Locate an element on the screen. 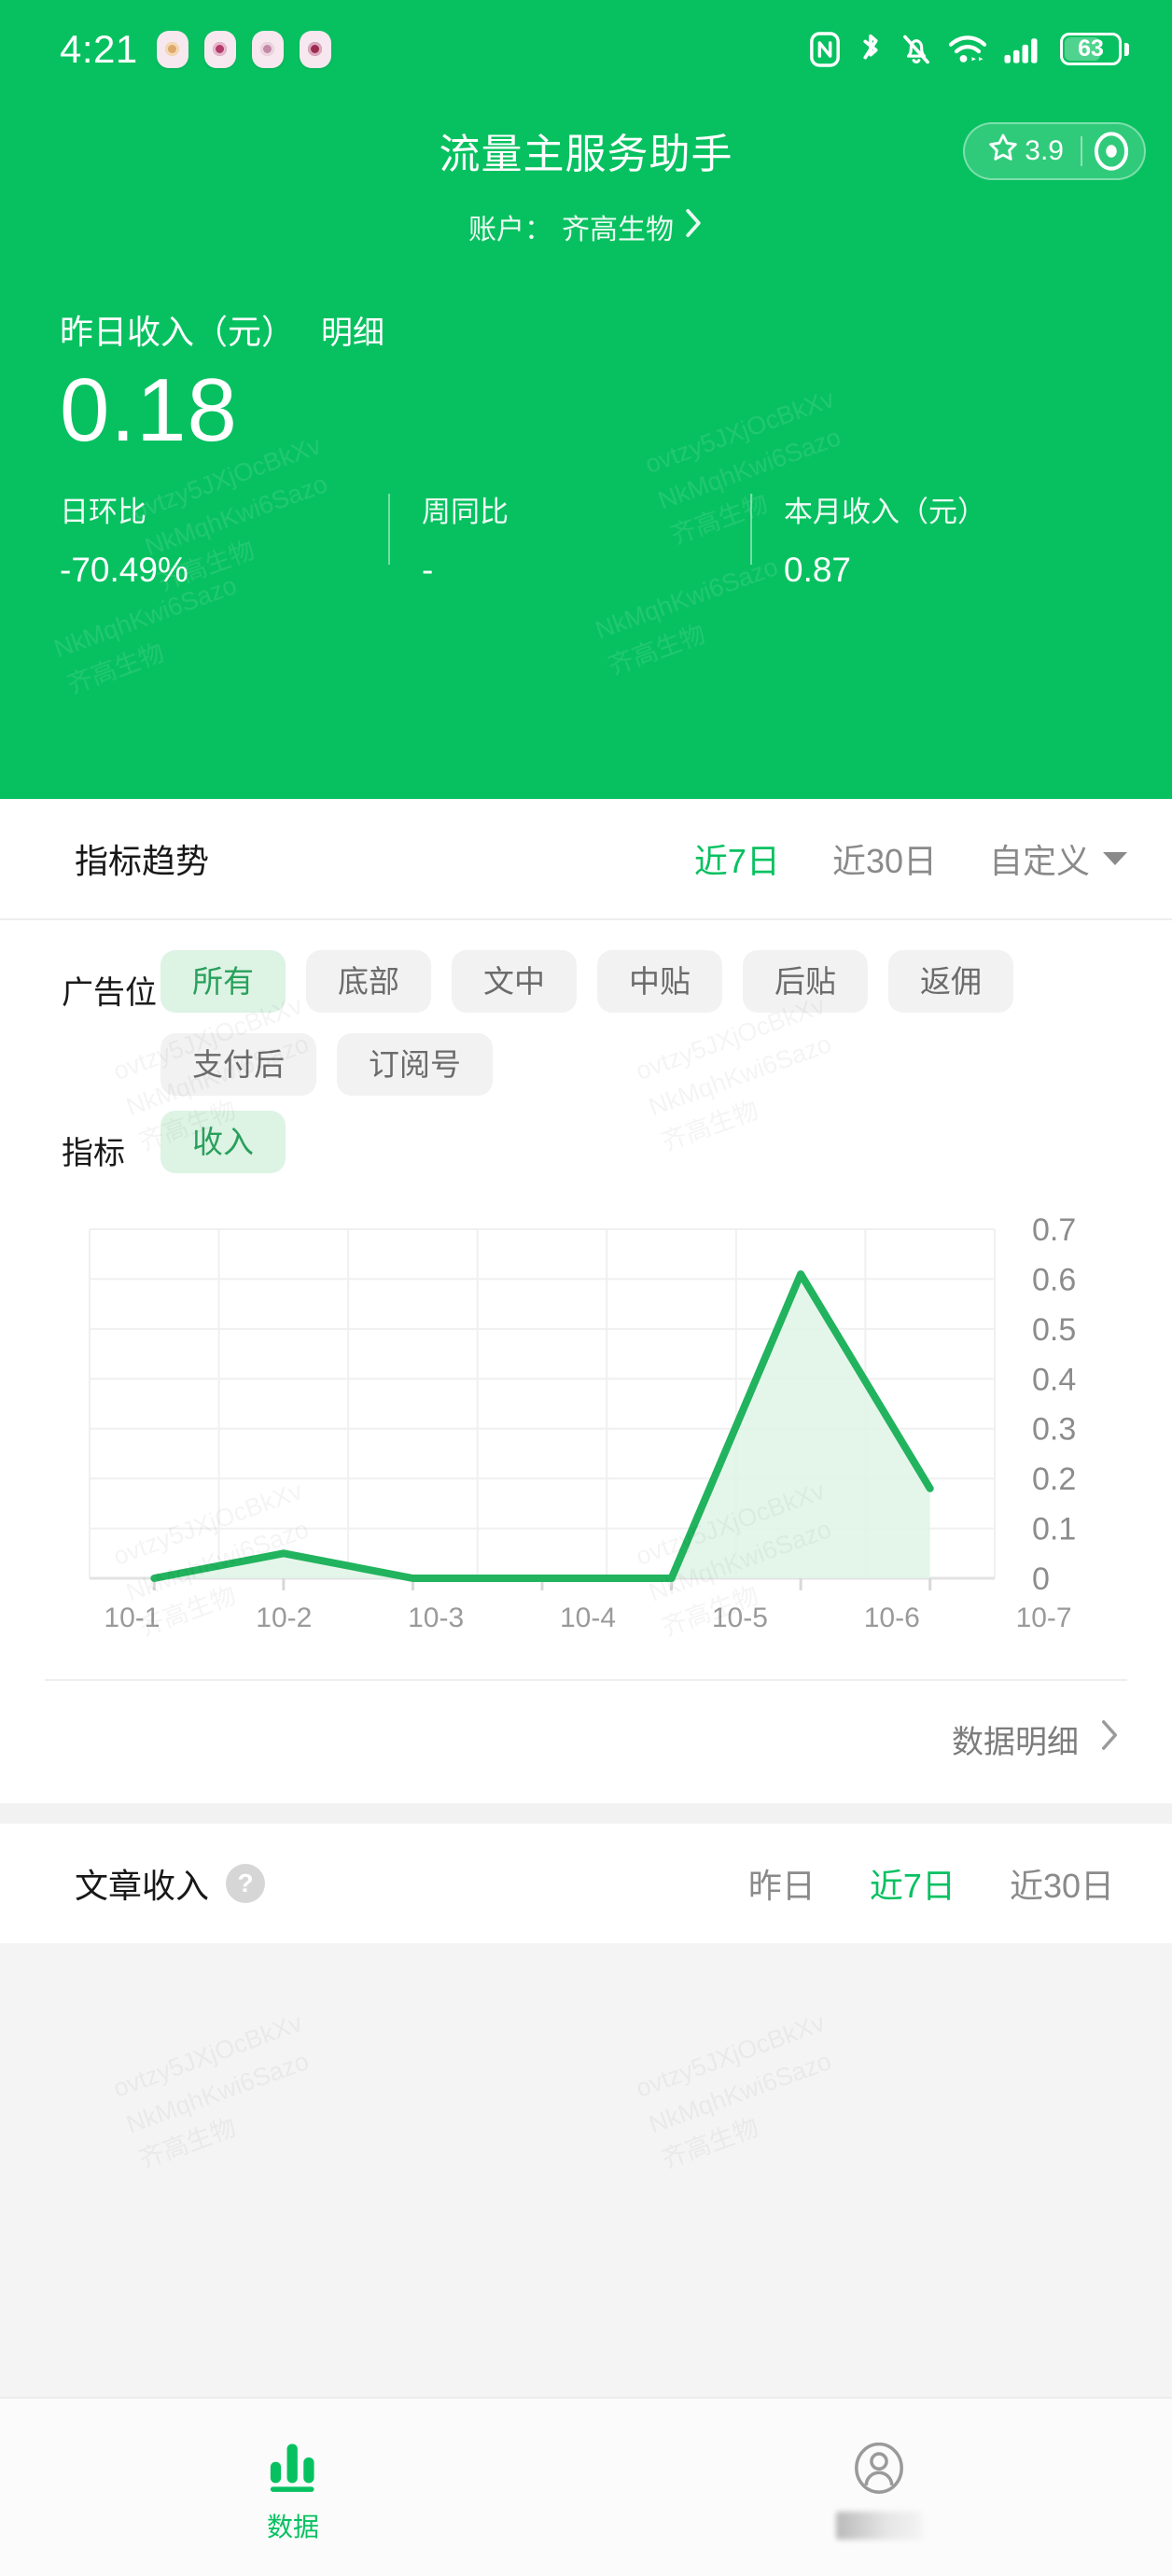  filter-row-ad-slot: 广告位 所有 底部 文中 中贴 后贴 返佣 支付后 订阅号 is located at coordinates (586, 1023).